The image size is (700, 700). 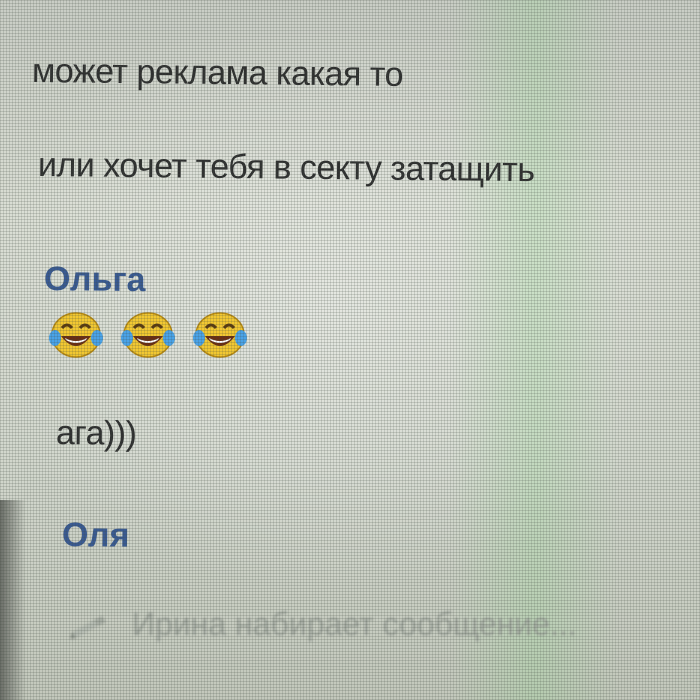 What do you see at coordinates (286, 168) in the screenshot?
I see `message-text-2: или хочет тебя в секту затащить` at bounding box center [286, 168].